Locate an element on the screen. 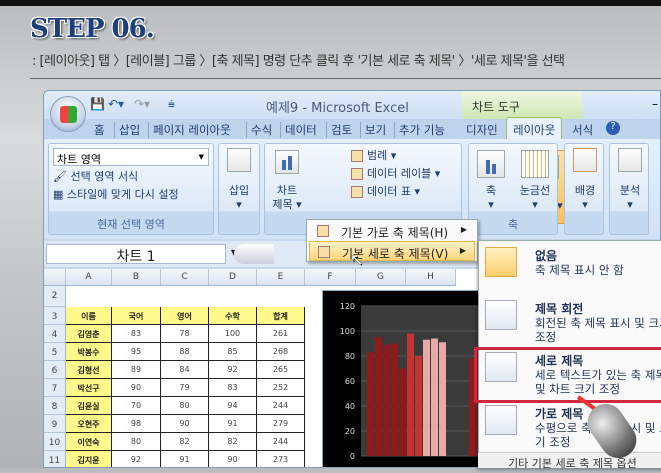 This screenshot has width=661, height=473. chart-elements-dropdown: 차트 영역 ▼ is located at coordinates (131, 157).